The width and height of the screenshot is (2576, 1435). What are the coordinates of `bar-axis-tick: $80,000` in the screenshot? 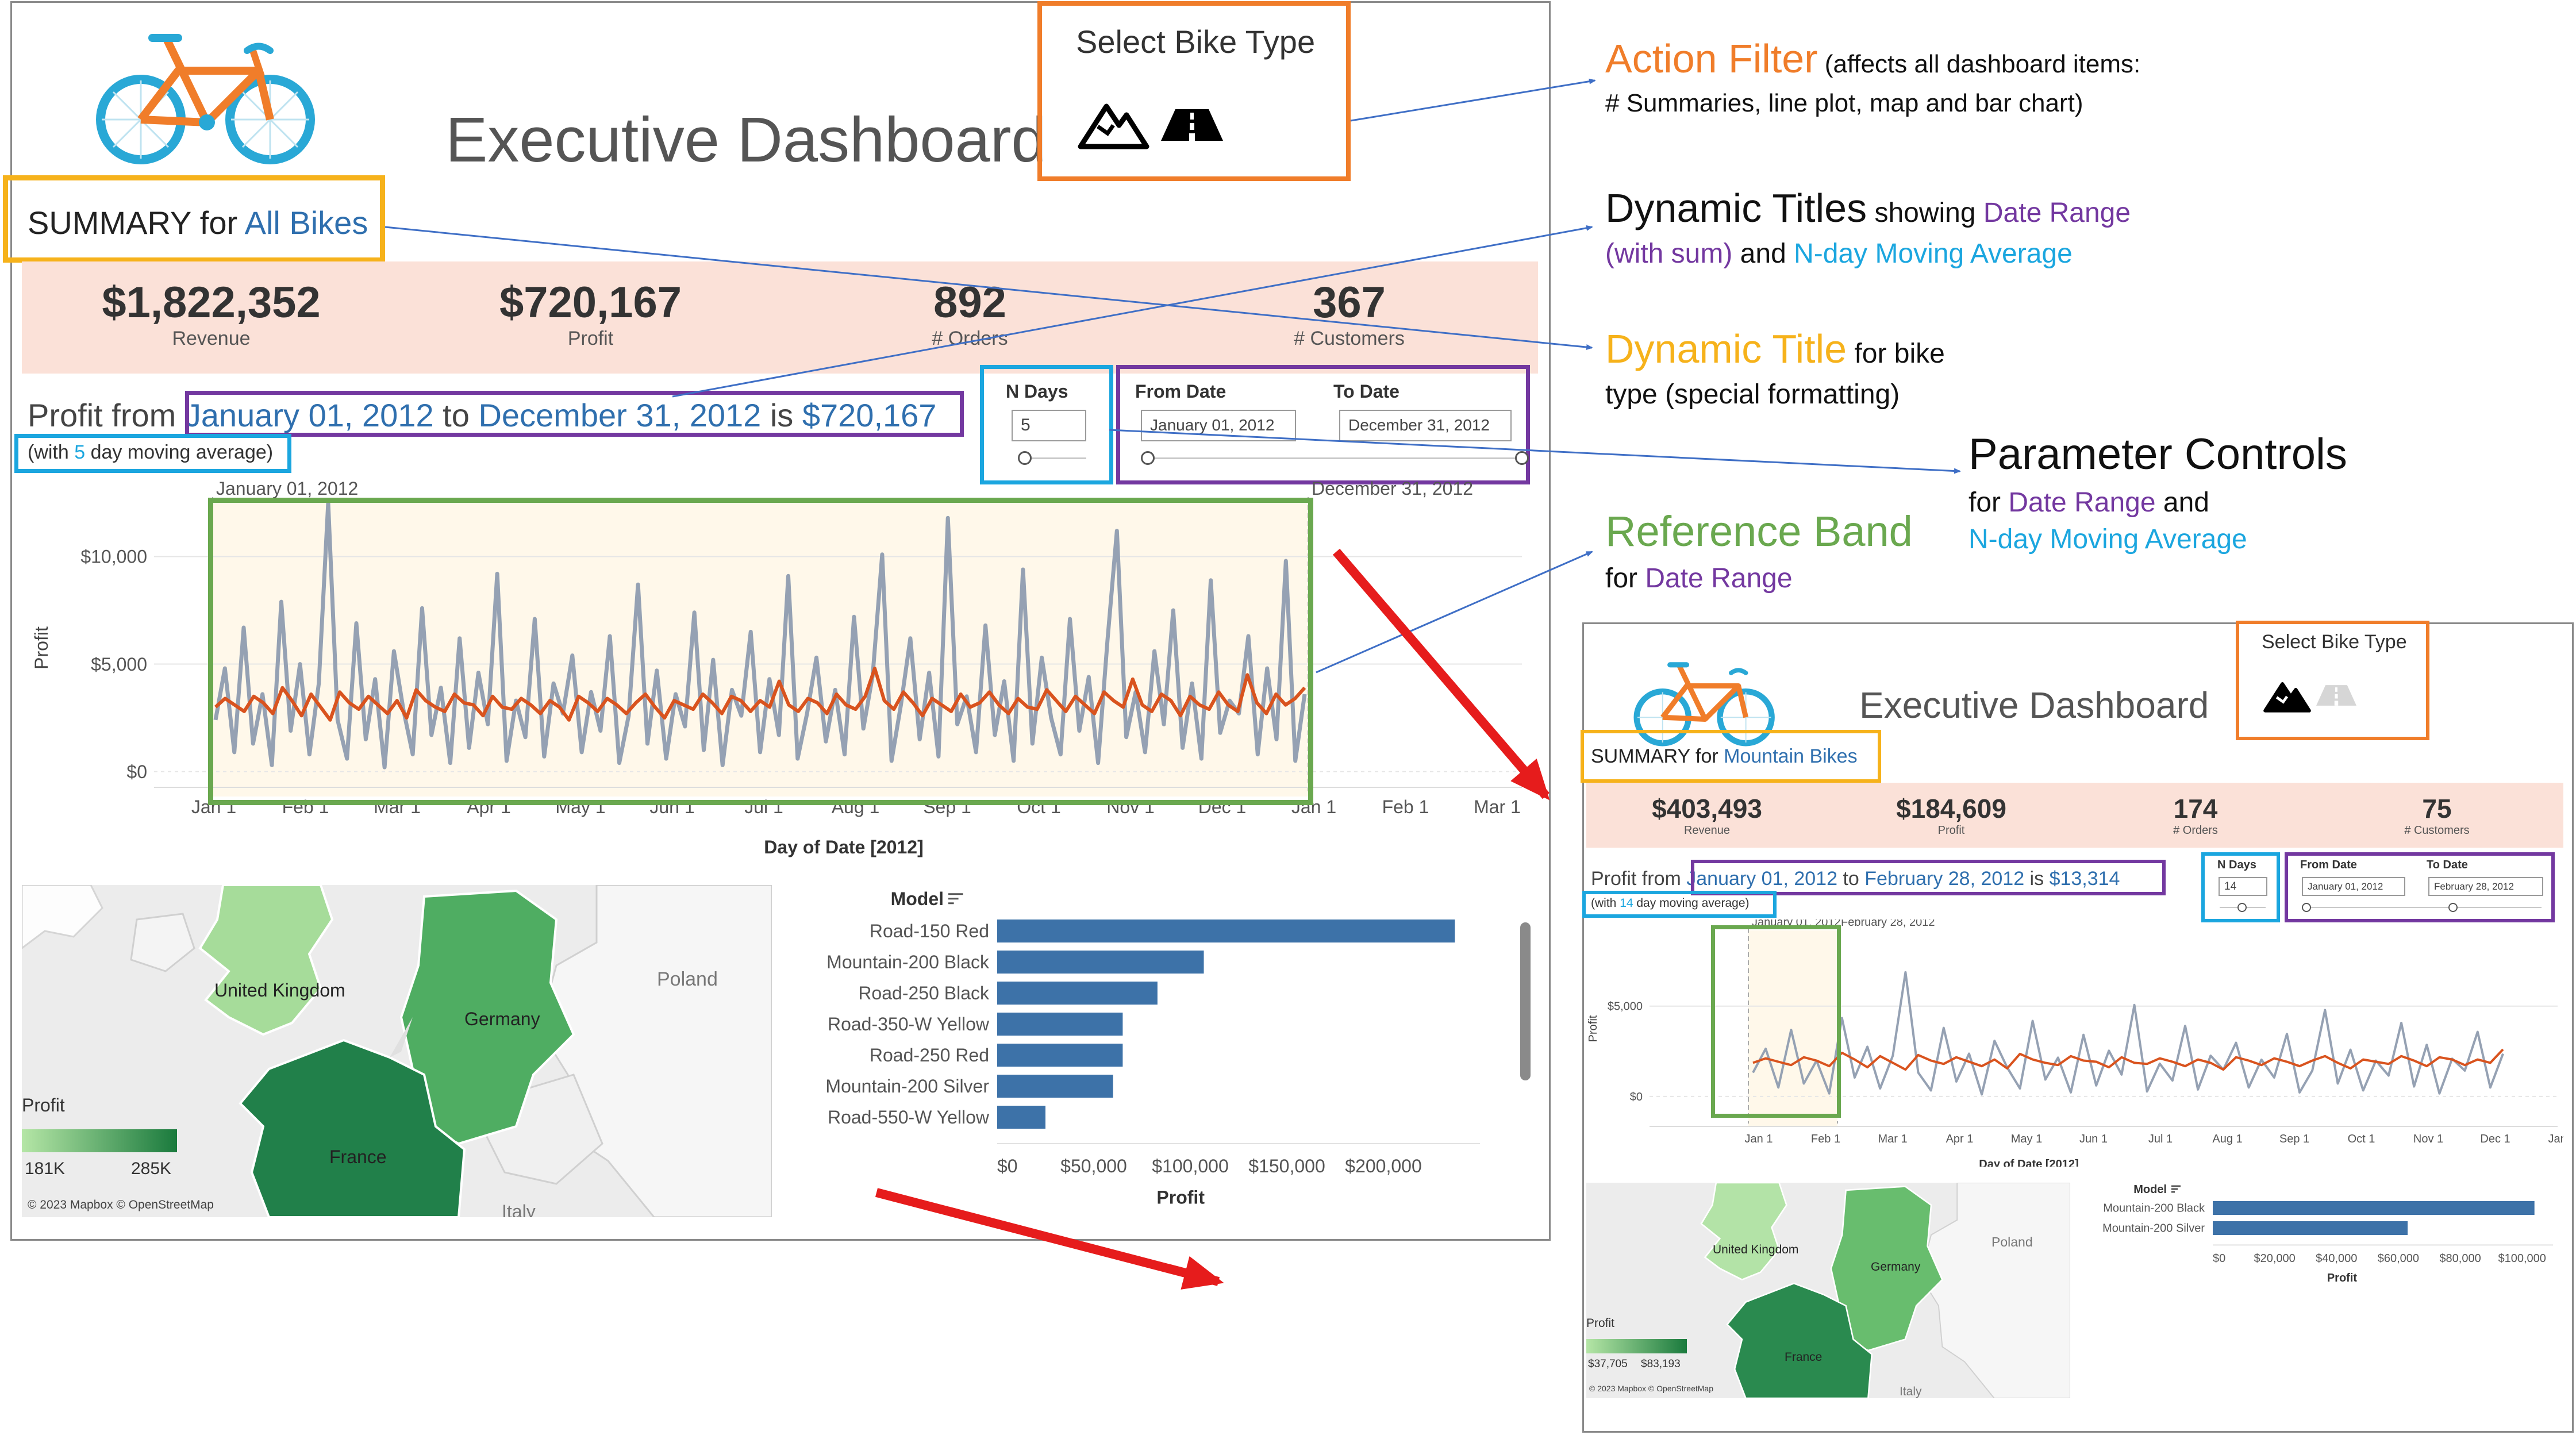 It's located at (2460, 1258).